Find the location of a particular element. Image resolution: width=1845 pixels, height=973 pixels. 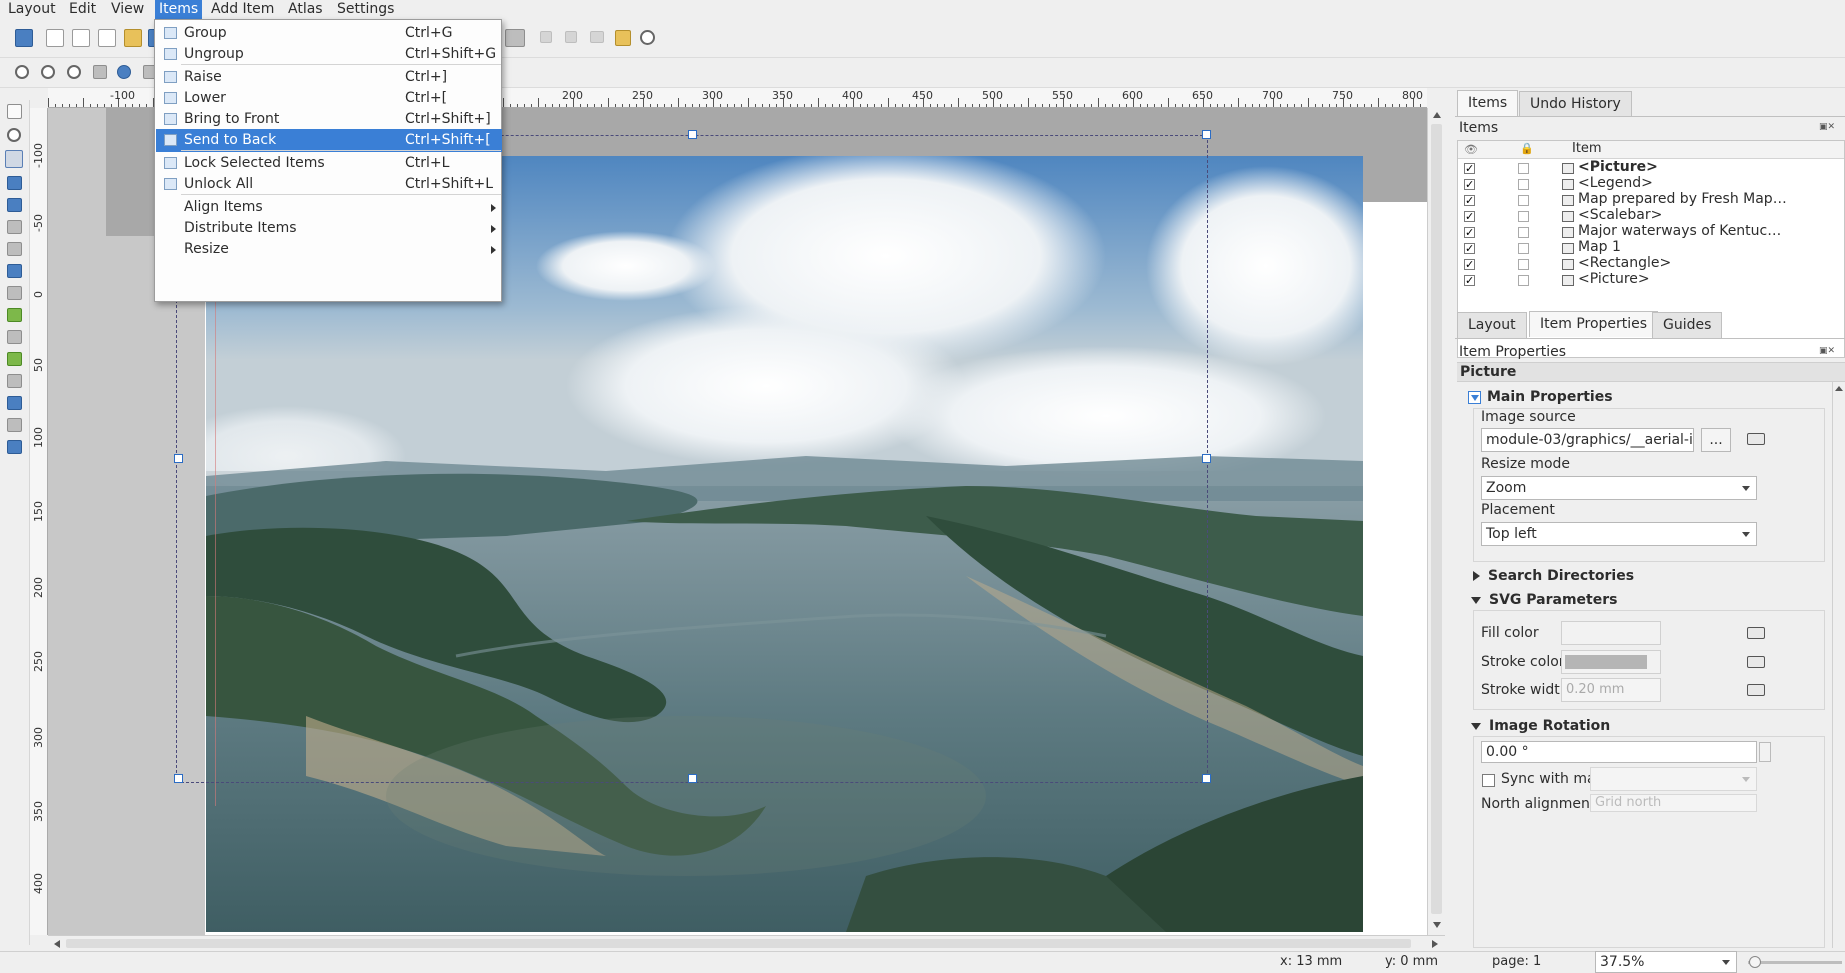

vertical-scrollbar is located at coordinates (1436, 521).